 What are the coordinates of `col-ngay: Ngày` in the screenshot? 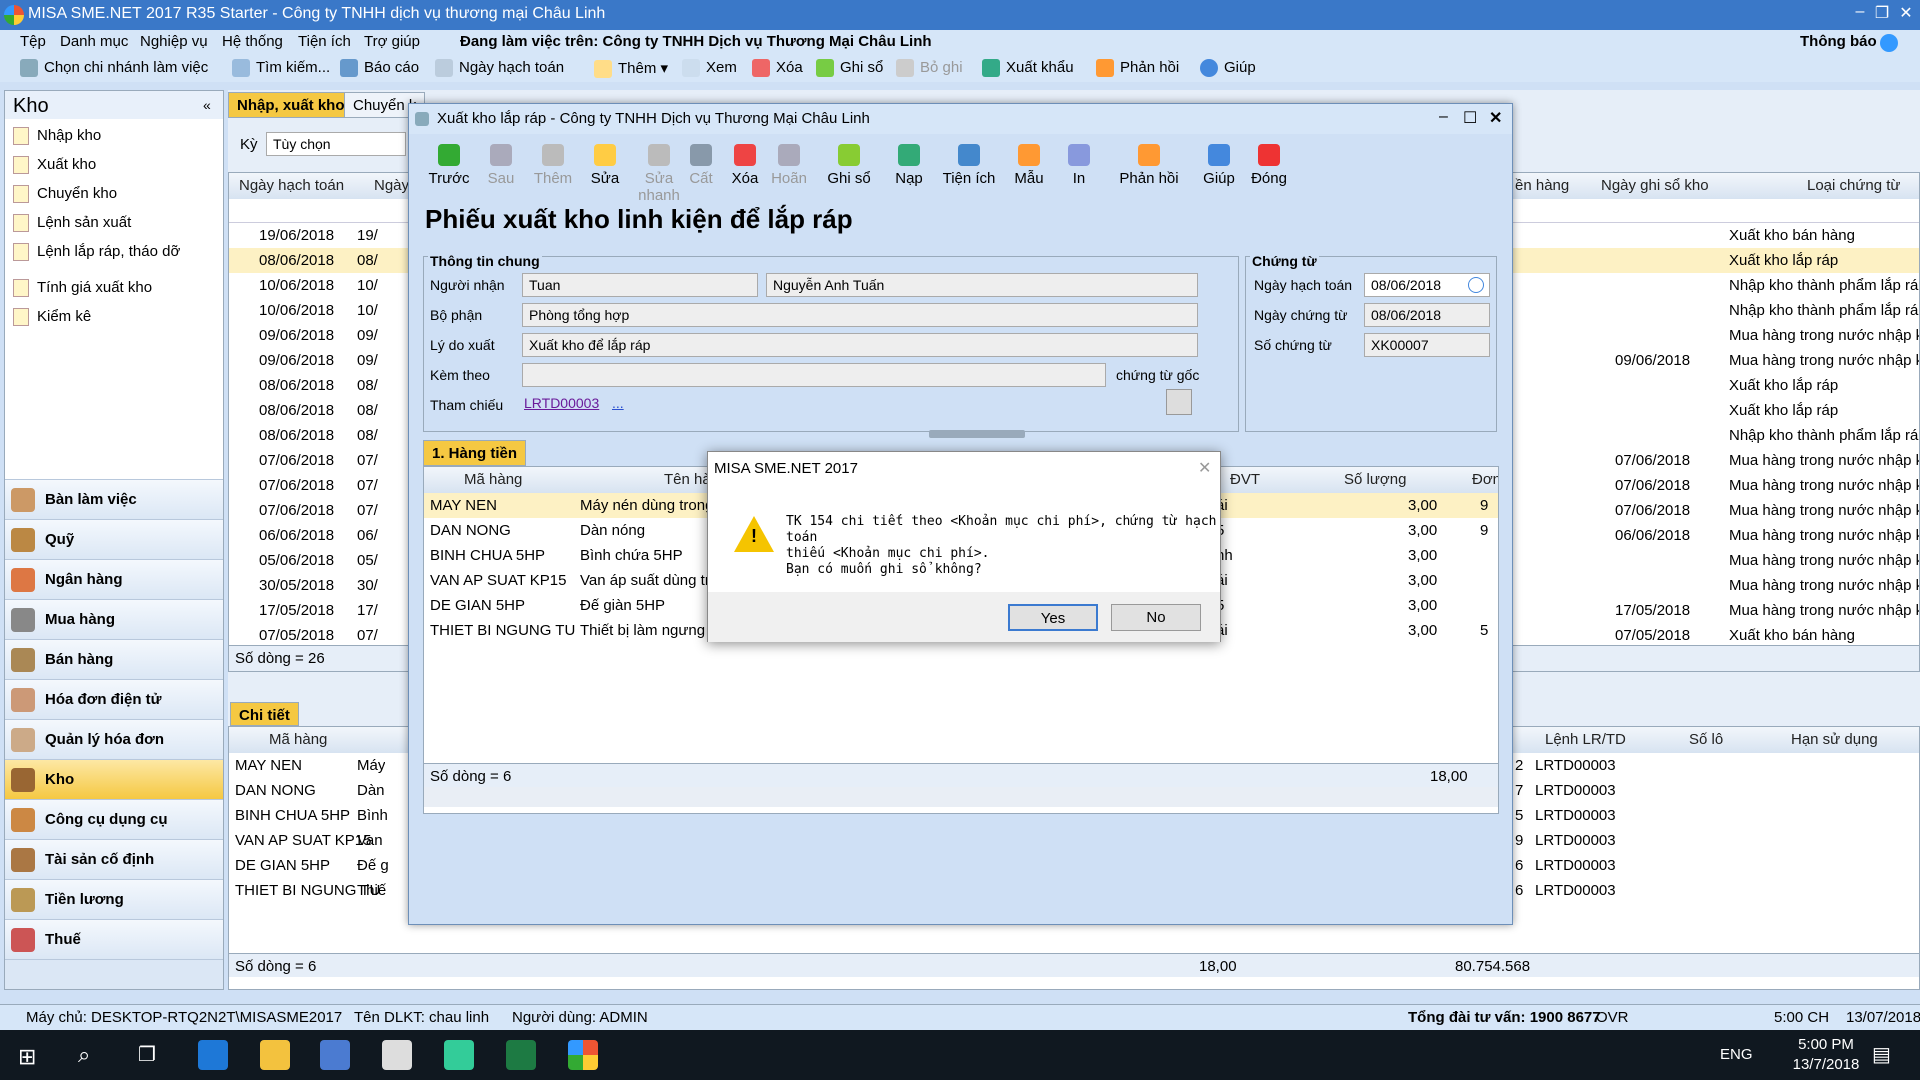 It's located at (391, 185).